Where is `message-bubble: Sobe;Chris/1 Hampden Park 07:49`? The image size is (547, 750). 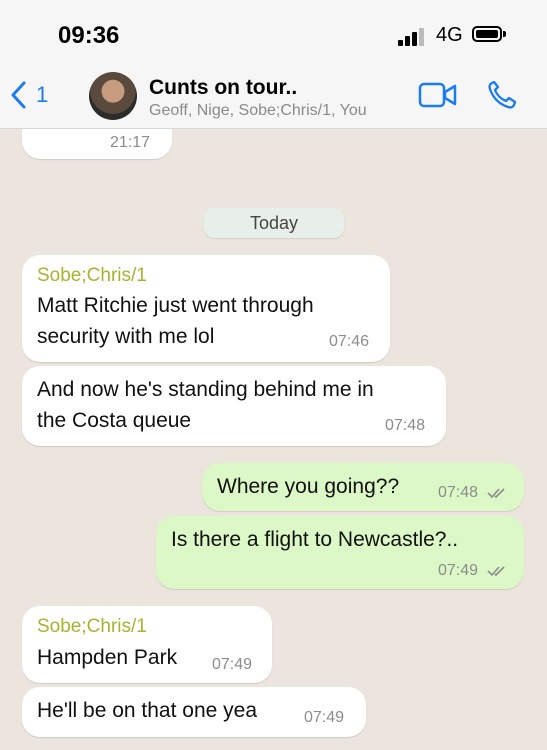
message-bubble: Sobe;Chris/1 Hampden Park 07:49 is located at coordinates (147, 644).